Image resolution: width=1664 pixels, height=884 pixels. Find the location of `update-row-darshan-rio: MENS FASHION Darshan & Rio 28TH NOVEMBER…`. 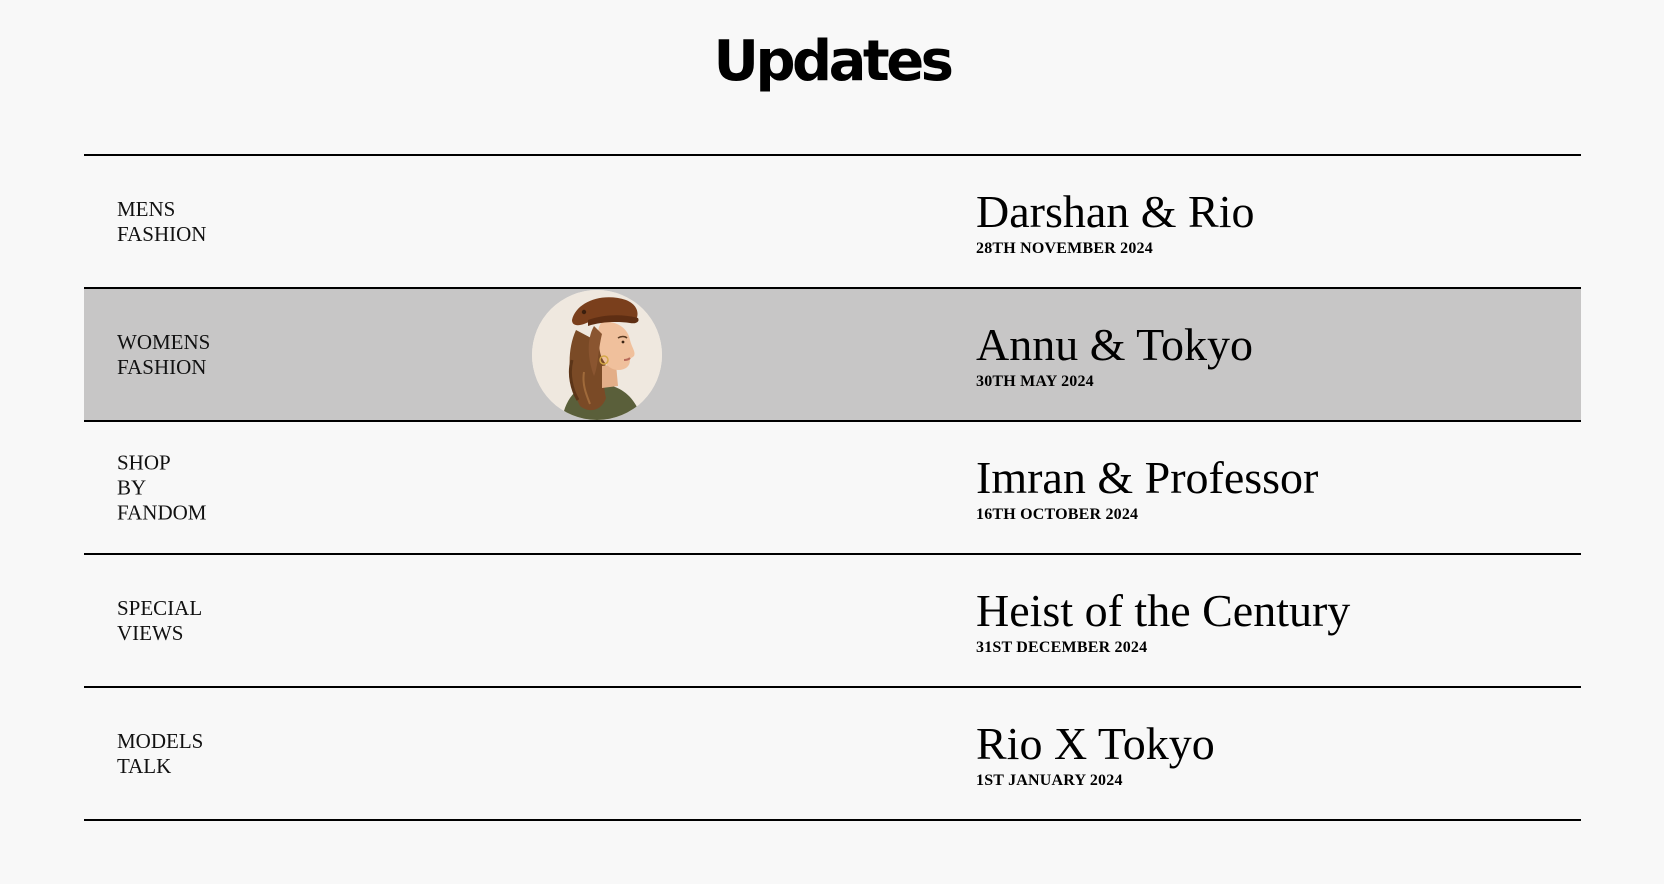

update-row-darshan-rio: MENS FASHION Darshan & Rio 28TH NOVEMBER… is located at coordinates (832, 222).